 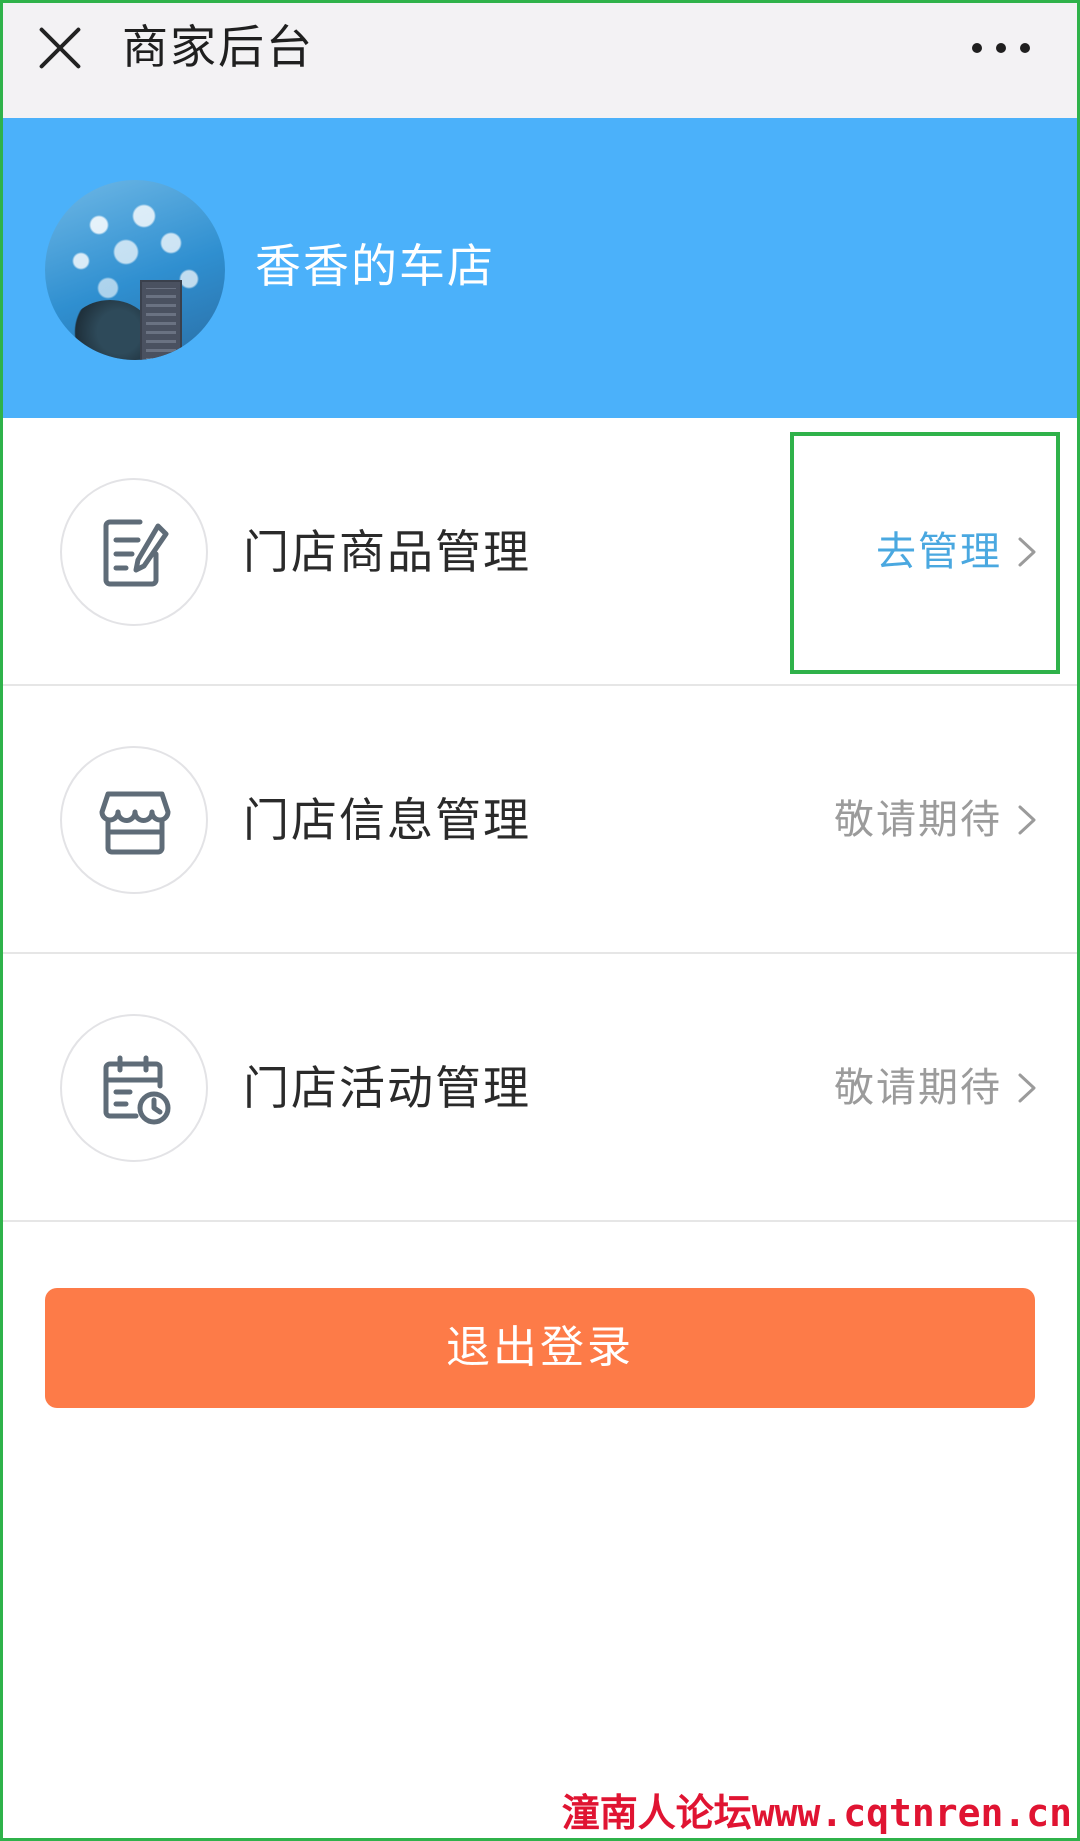 What do you see at coordinates (161, 320) in the screenshot?
I see `avatar-building` at bounding box center [161, 320].